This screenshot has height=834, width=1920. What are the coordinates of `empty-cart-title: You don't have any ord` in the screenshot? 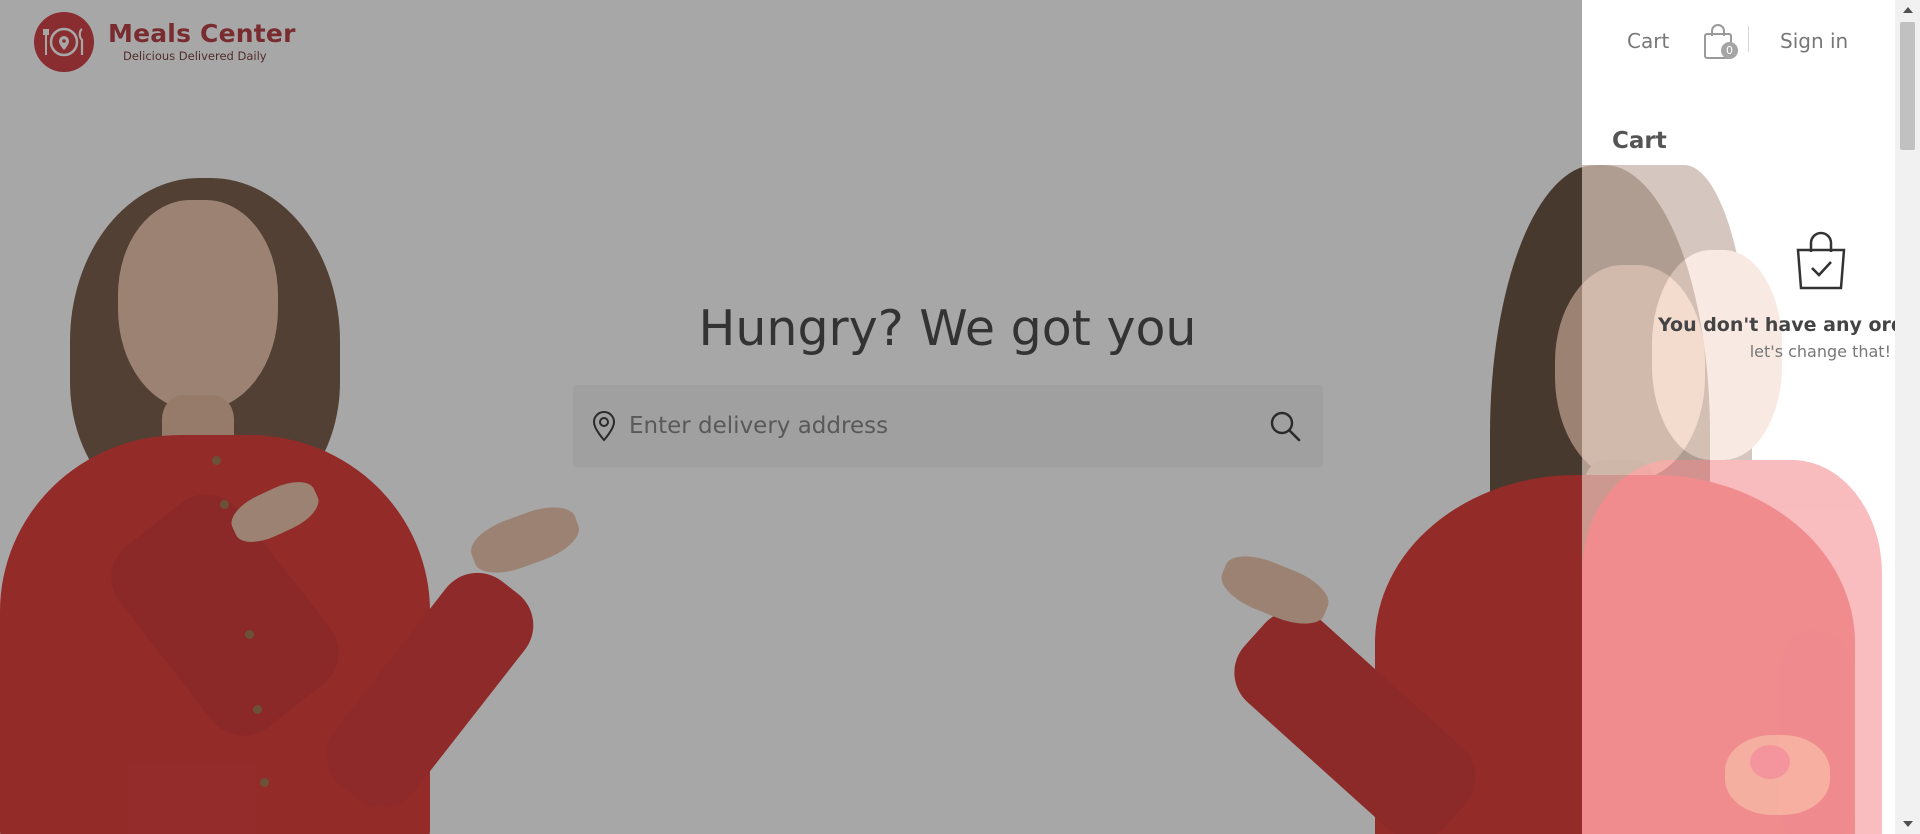 It's located at (1776, 325).